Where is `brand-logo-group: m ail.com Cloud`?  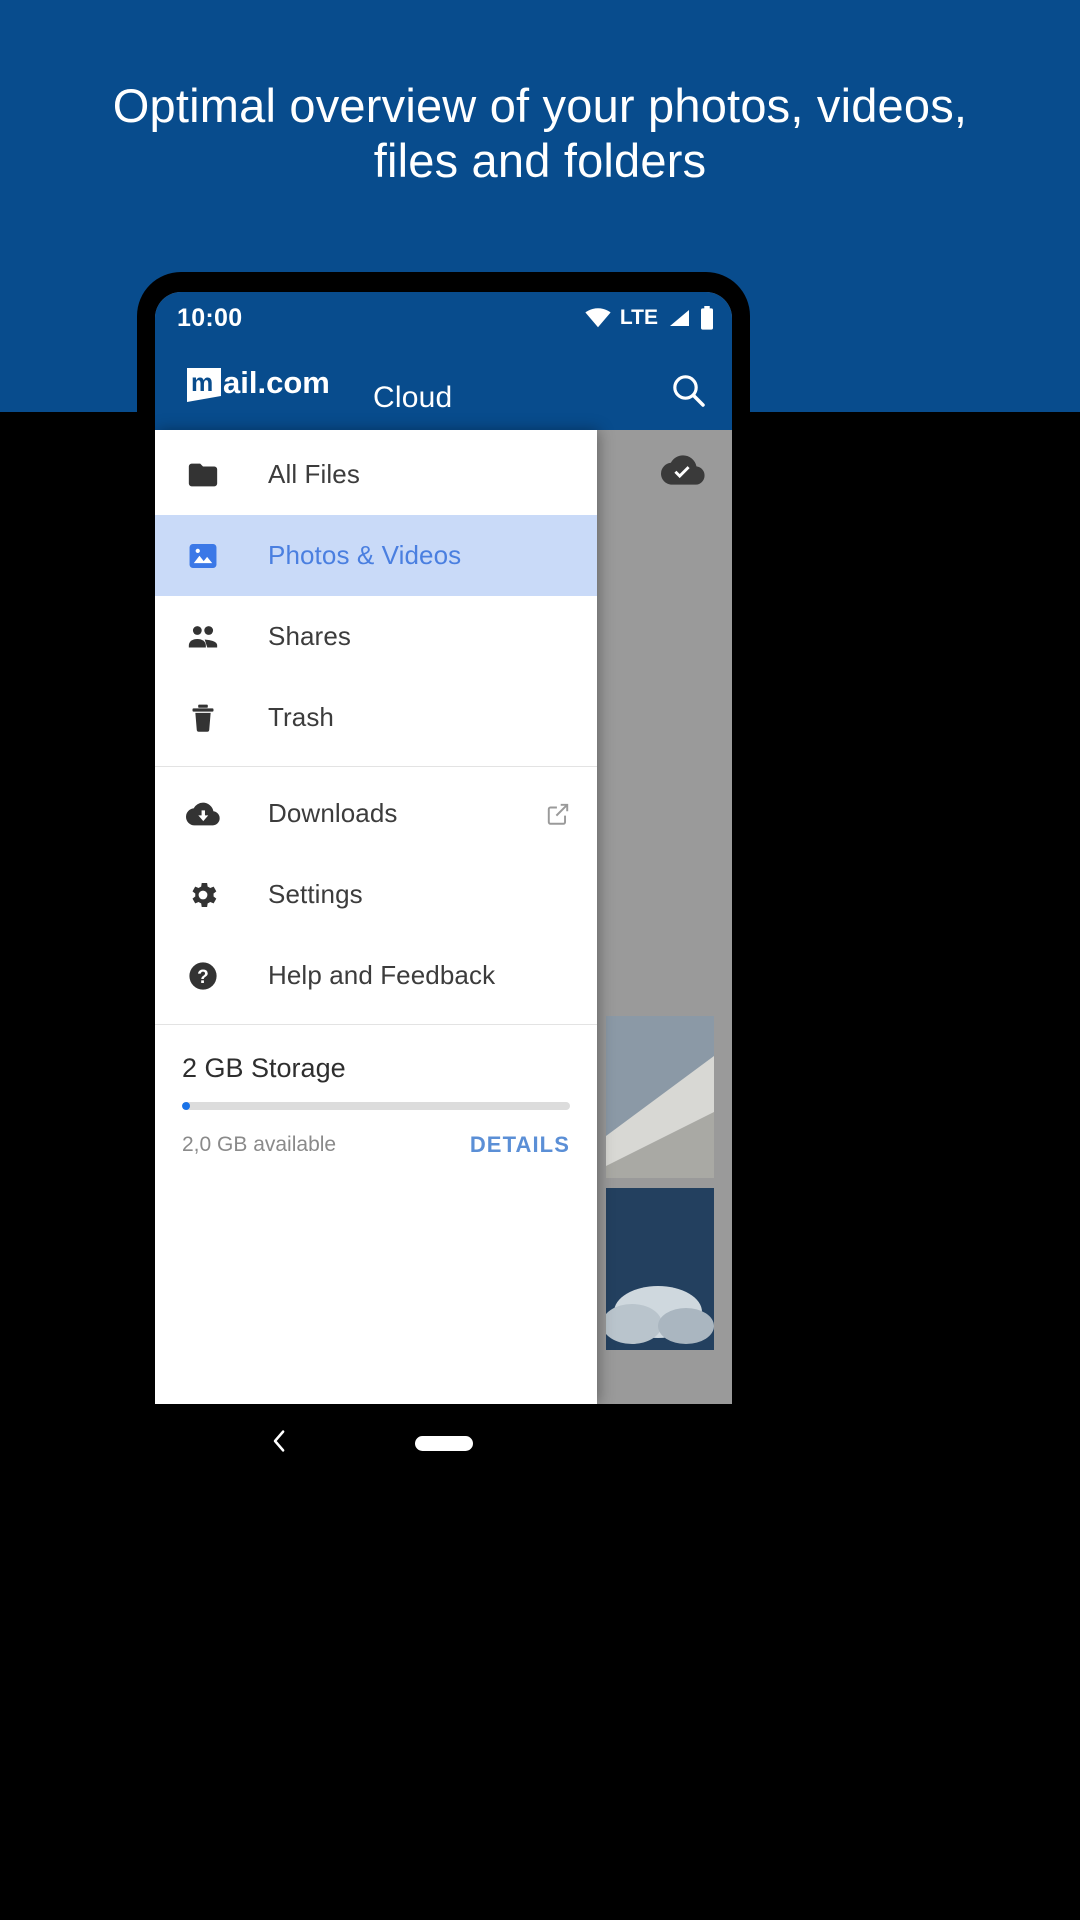
brand-logo-group: m ail.com Cloud is located at coordinates (319, 388).